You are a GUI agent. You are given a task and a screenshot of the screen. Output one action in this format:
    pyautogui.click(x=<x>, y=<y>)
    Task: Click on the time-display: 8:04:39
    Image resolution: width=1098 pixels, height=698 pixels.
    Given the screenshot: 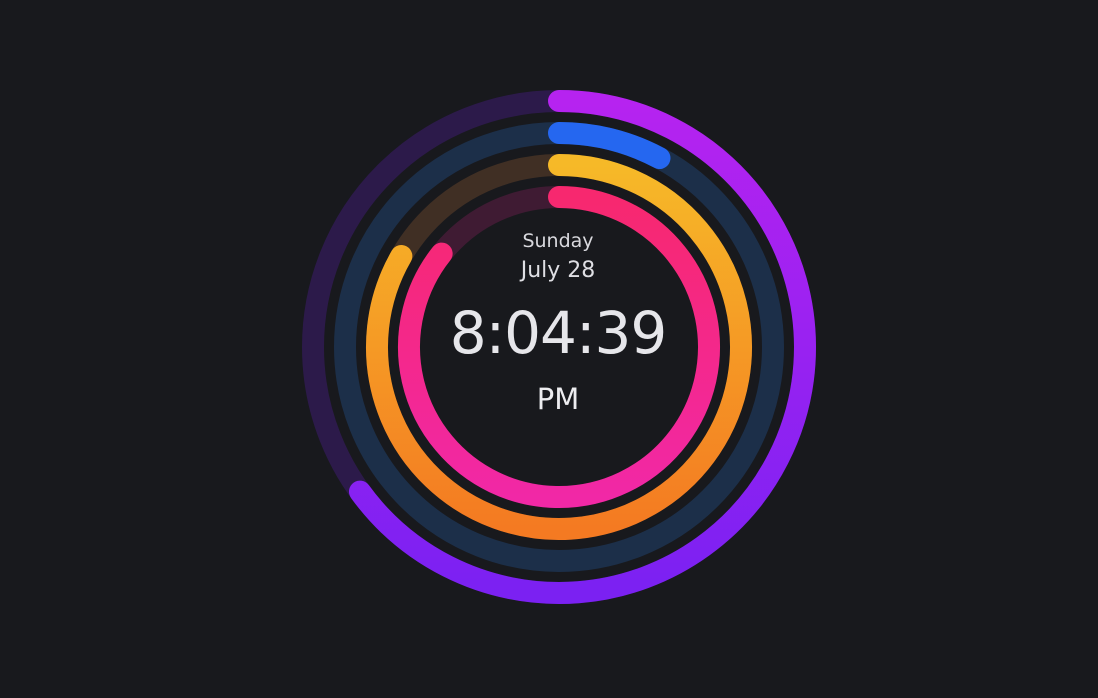 What is the action you would take?
    pyautogui.click(x=558, y=333)
    